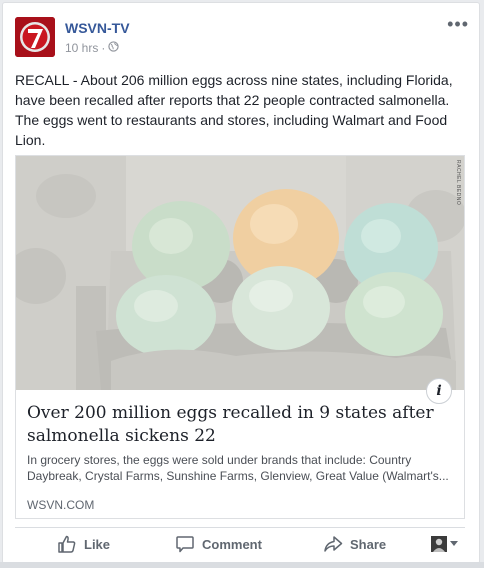 Image resolution: width=484 pixels, height=568 pixels. What do you see at coordinates (81, 48) in the screenshot?
I see `post-timestamp: 10 hrs` at bounding box center [81, 48].